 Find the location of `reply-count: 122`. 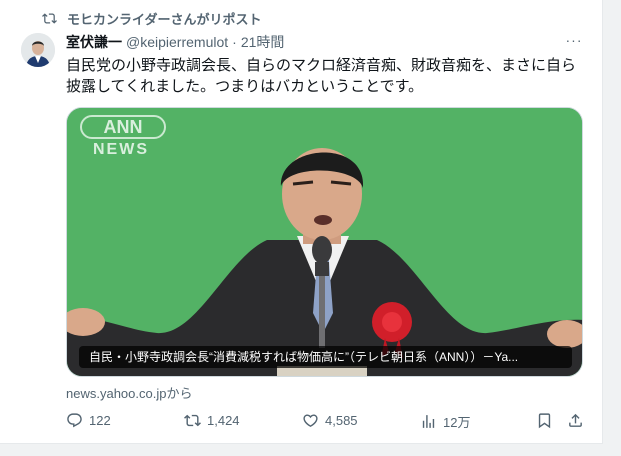

reply-count: 122 is located at coordinates (100, 420).